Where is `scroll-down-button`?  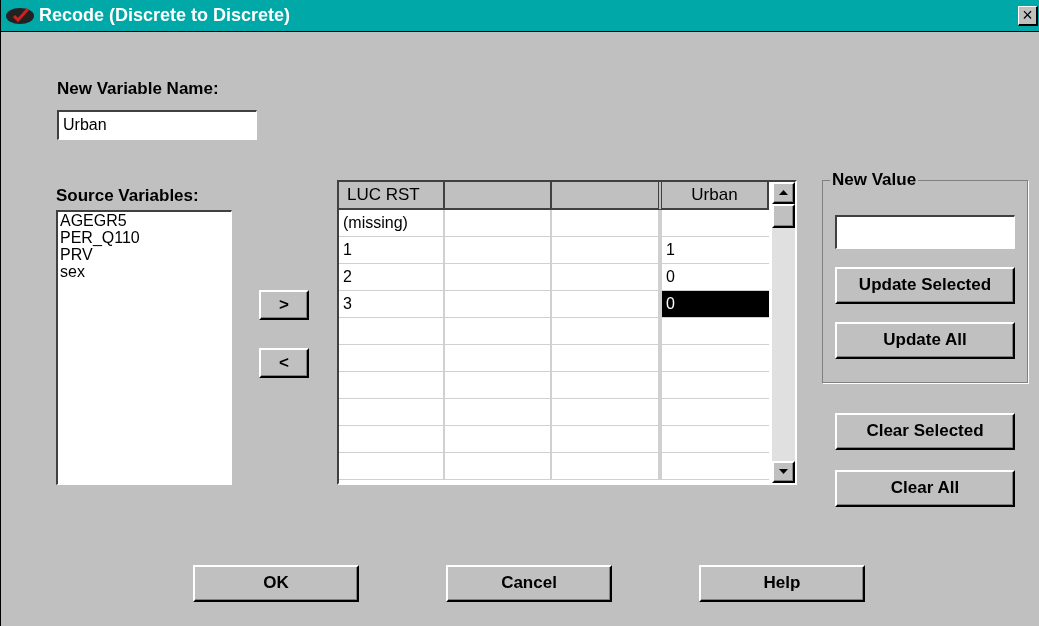
scroll-down-button is located at coordinates (783, 471).